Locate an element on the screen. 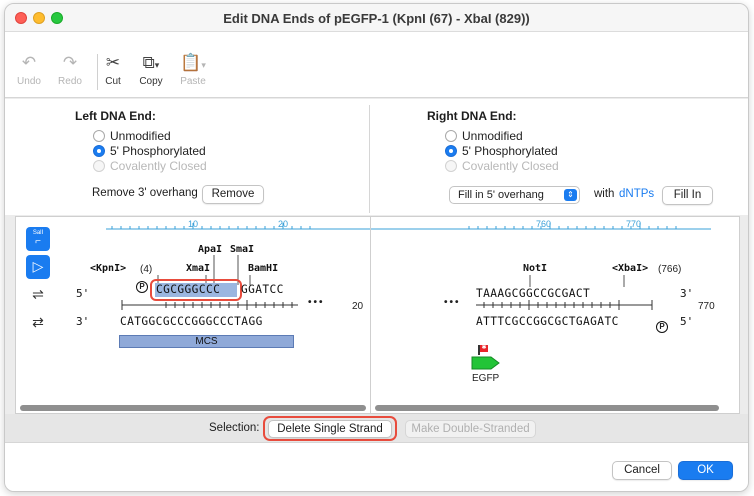 This screenshot has height=496, width=754. undo-button: ↶ Undo is located at coordinates (29, 69).